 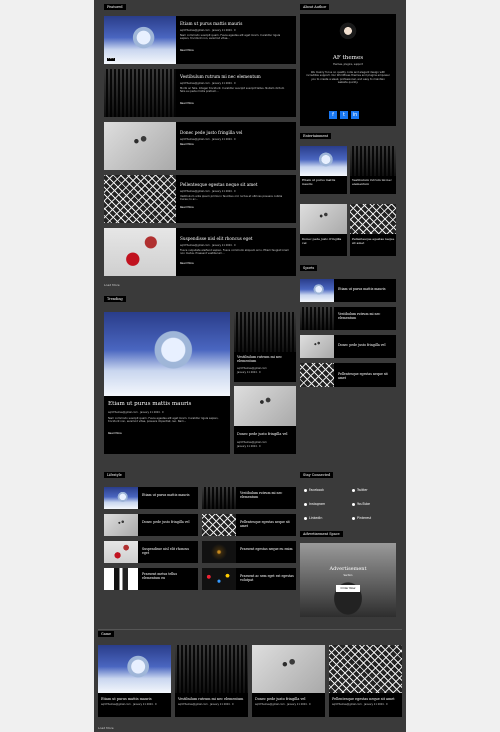 I want to click on linkedin-link: LinkedIn, so click(x=313, y=518).